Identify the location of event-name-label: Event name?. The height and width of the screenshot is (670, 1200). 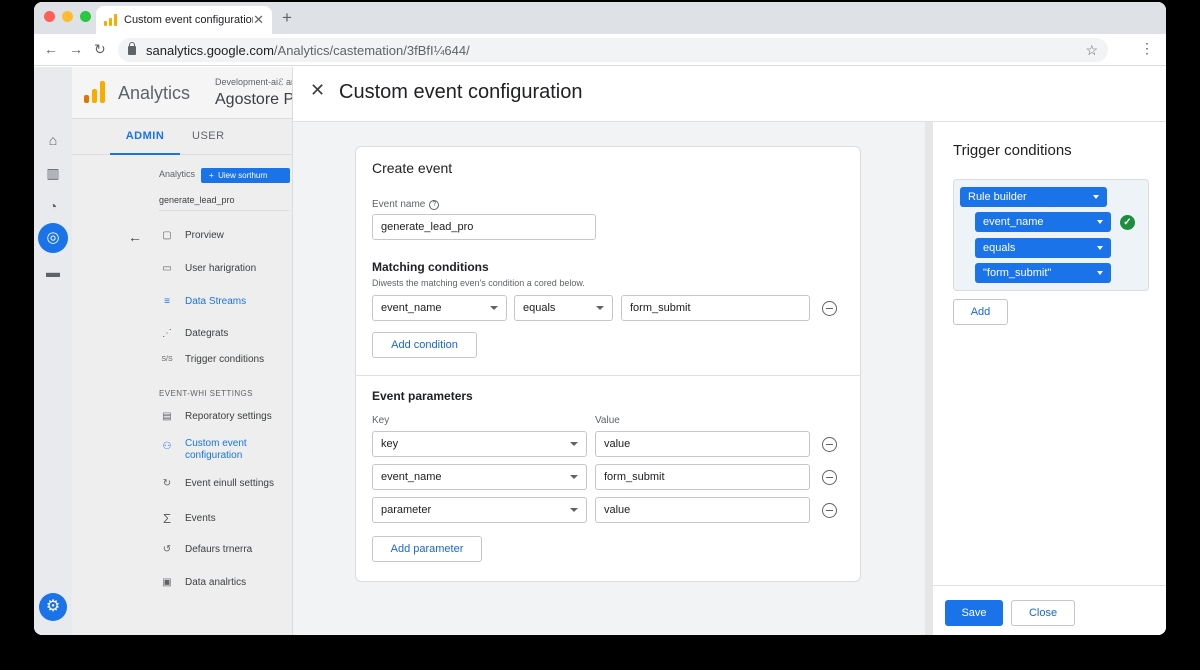
(406, 204).